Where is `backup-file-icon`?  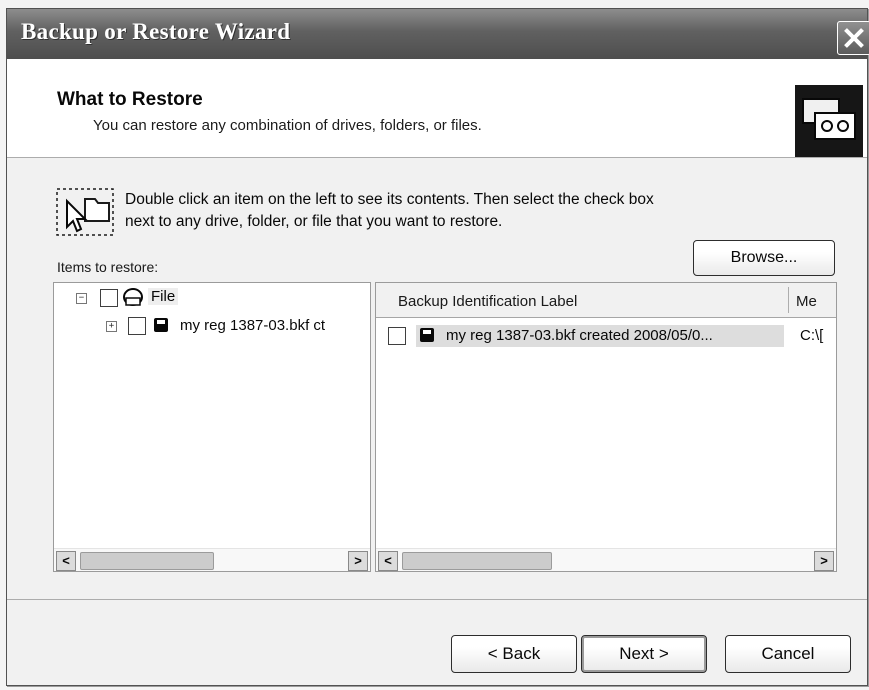 backup-file-icon is located at coordinates (161, 325).